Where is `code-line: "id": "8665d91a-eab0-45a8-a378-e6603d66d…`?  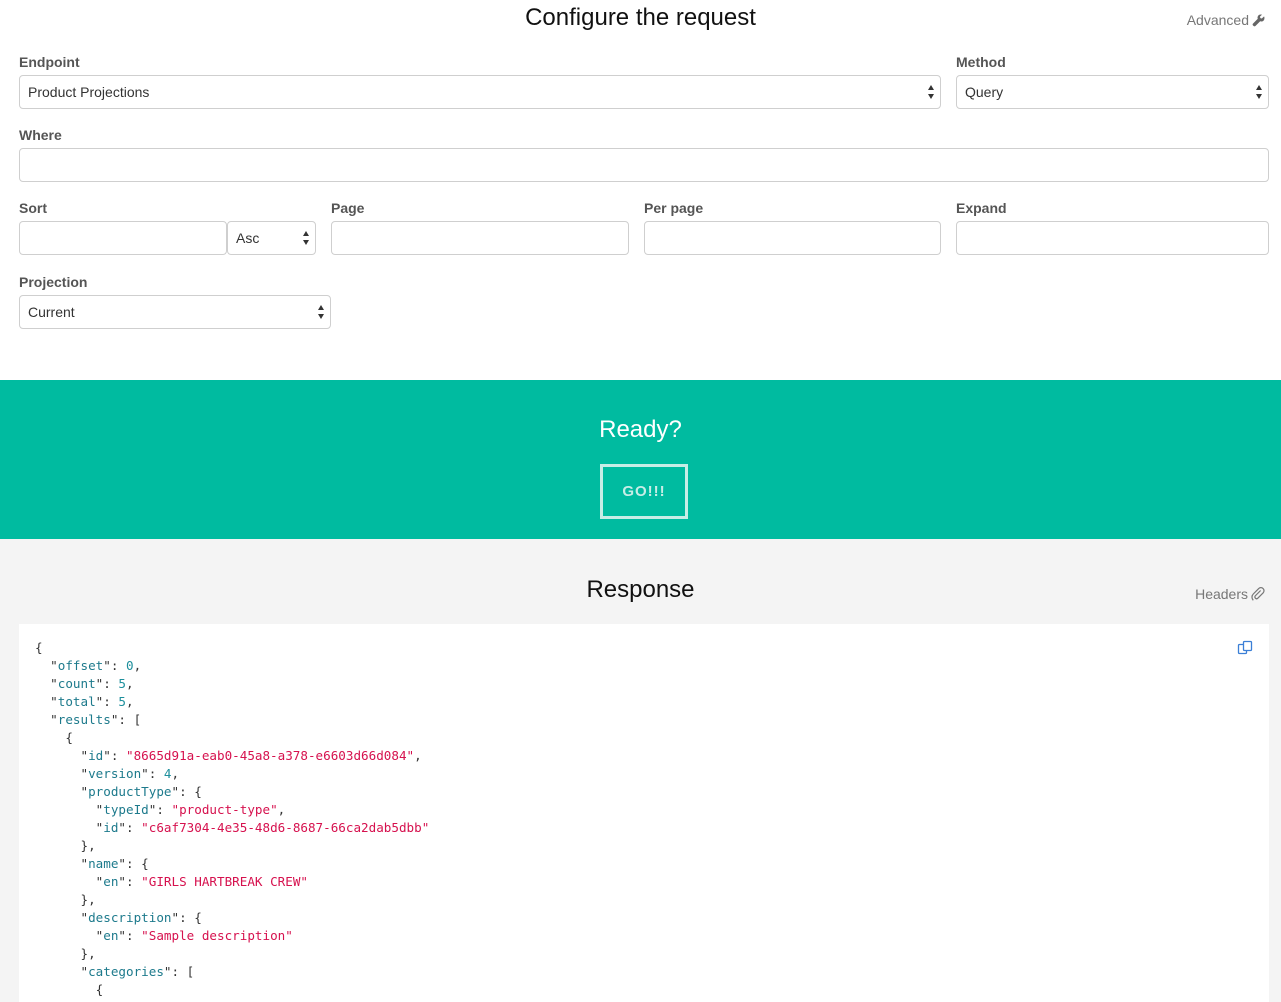 code-line: "id": "8665d91a-eab0-45a8-a378-e6603d66d… is located at coordinates (232, 756).